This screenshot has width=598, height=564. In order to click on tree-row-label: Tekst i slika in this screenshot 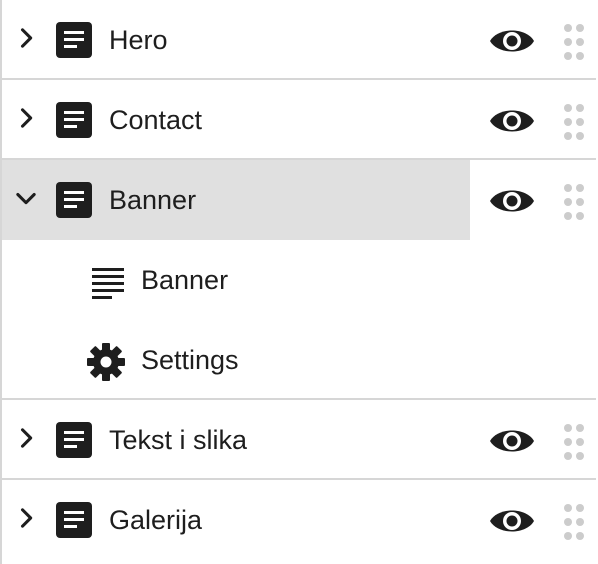, I will do `click(178, 440)`.